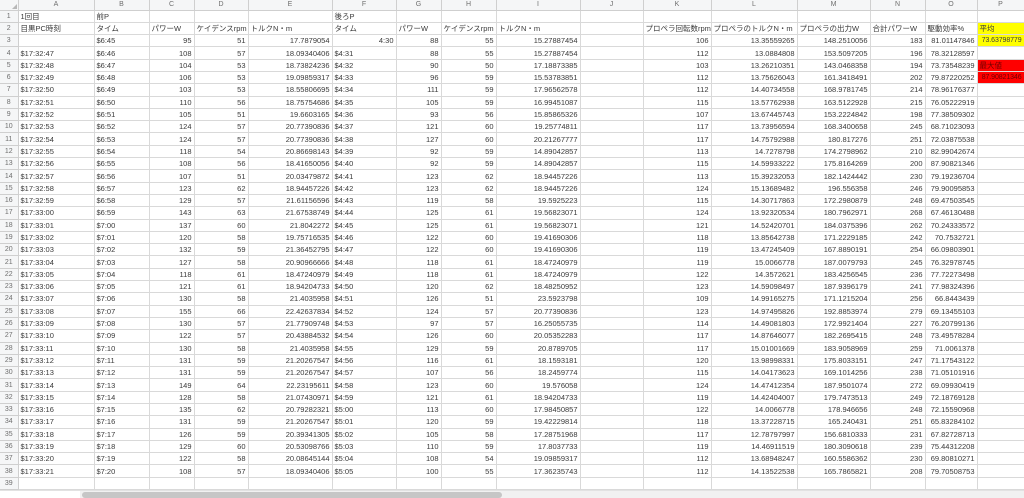 The image size is (1024, 498). What do you see at coordinates (1000, 201) in the screenshot?
I see `cell-P16` at bounding box center [1000, 201].